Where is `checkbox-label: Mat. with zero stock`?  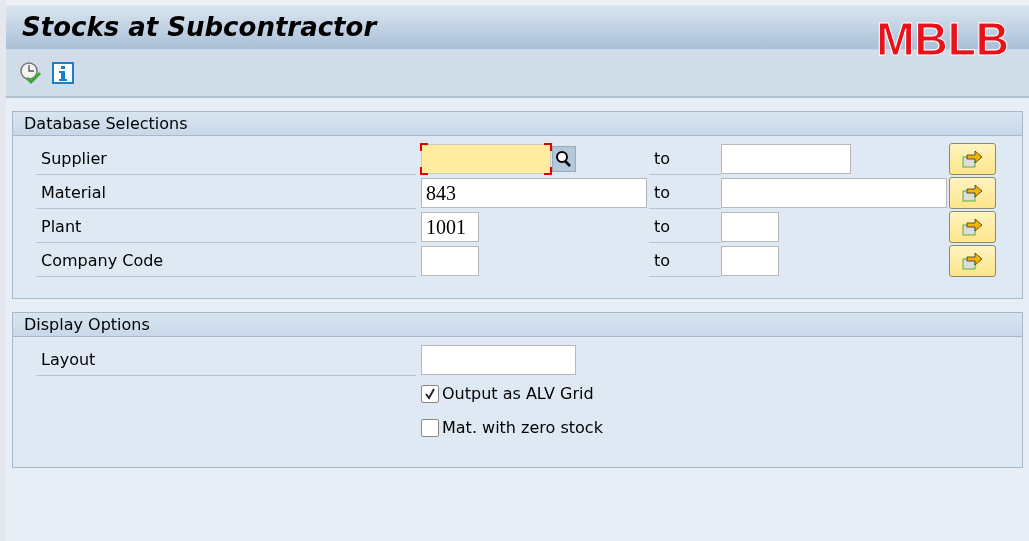 checkbox-label: Mat. with zero stock is located at coordinates (522, 428).